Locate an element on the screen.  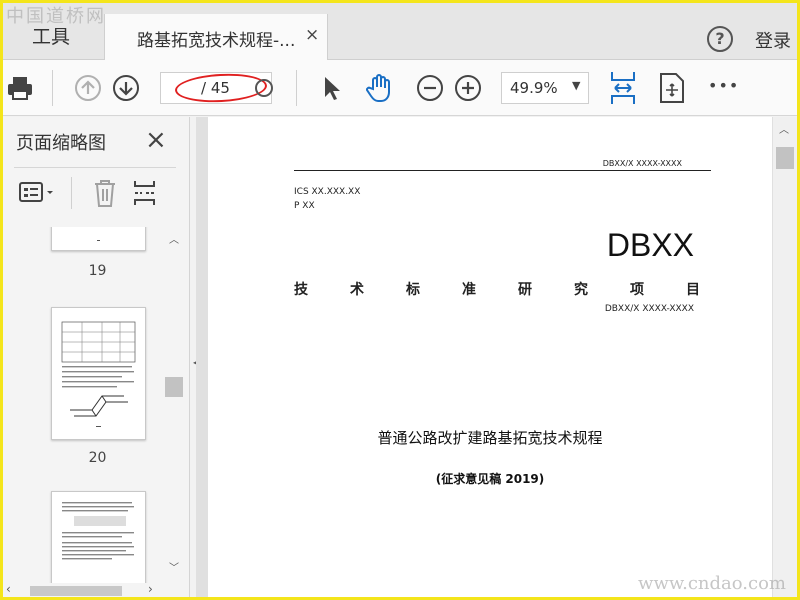
panel-hscroll-thumb is located at coordinates (76, 591).